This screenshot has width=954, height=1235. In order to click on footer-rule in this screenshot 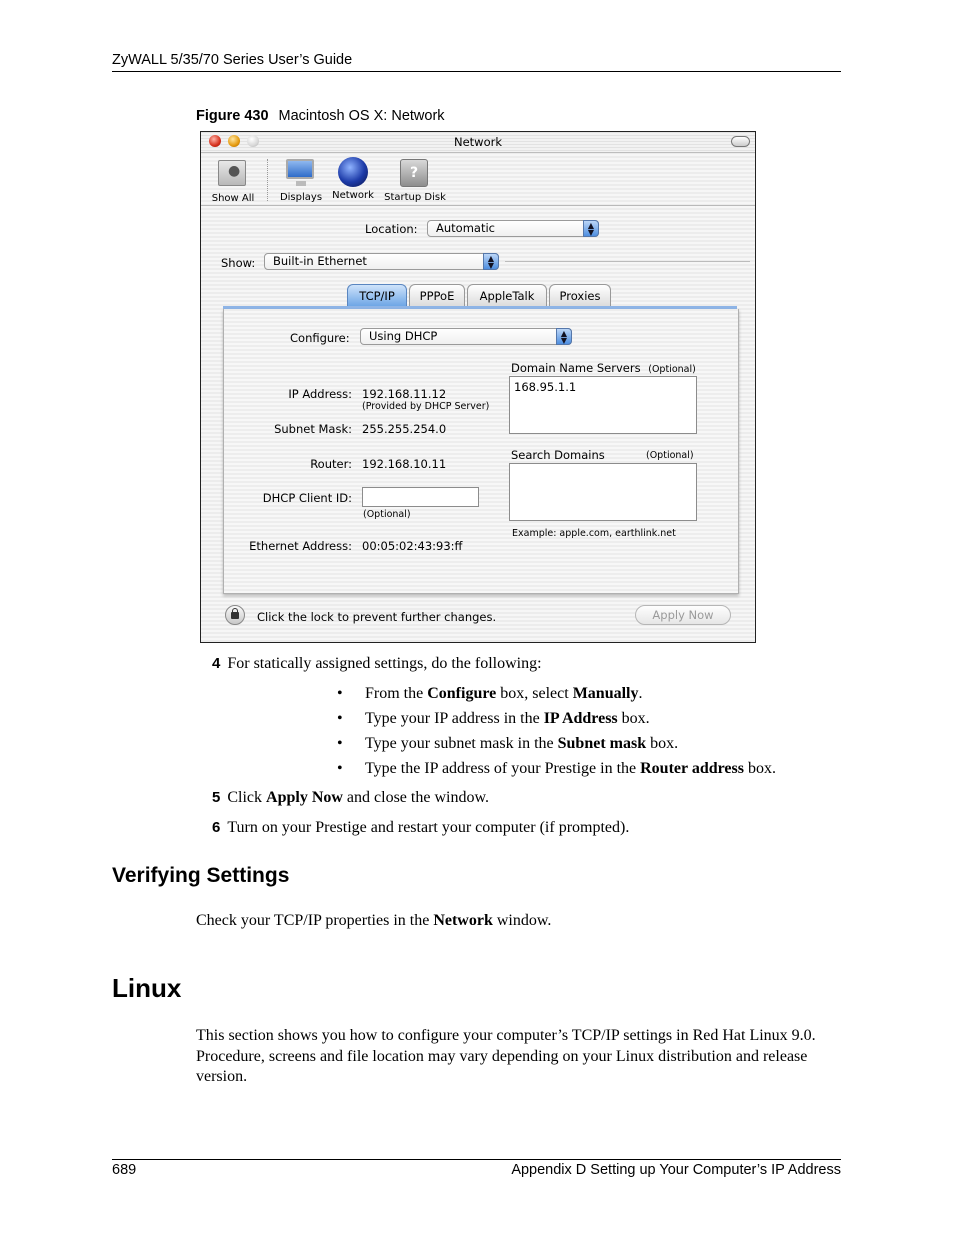, I will do `click(476, 1159)`.